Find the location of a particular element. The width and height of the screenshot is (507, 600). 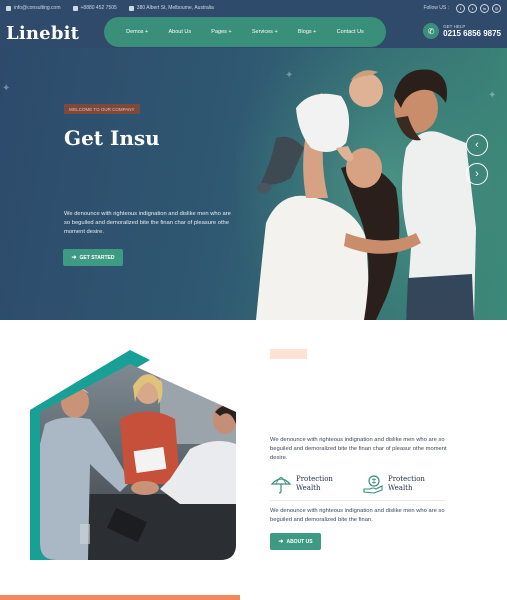

twitter-icon: t is located at coordinates (472, 8).